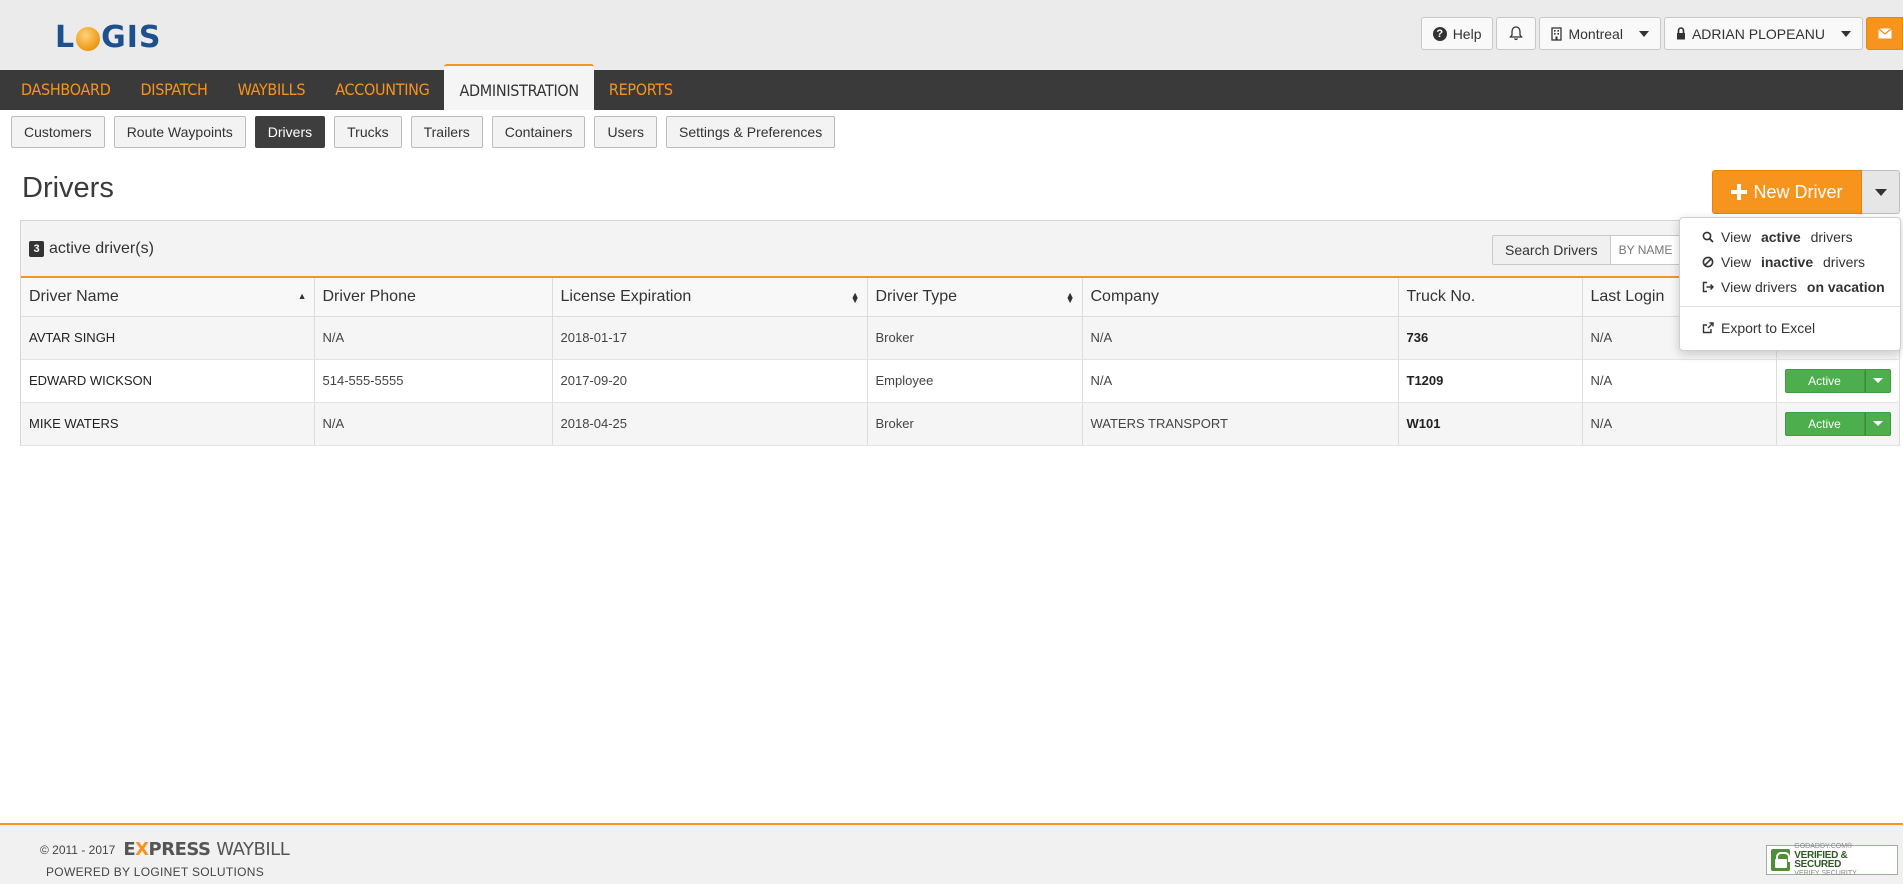 This screenshot has height=884, width=1903. Describe the element at coordinates (272, 90) in the screenshot. I see `nav-waybills: WAYBILLS` at that location.